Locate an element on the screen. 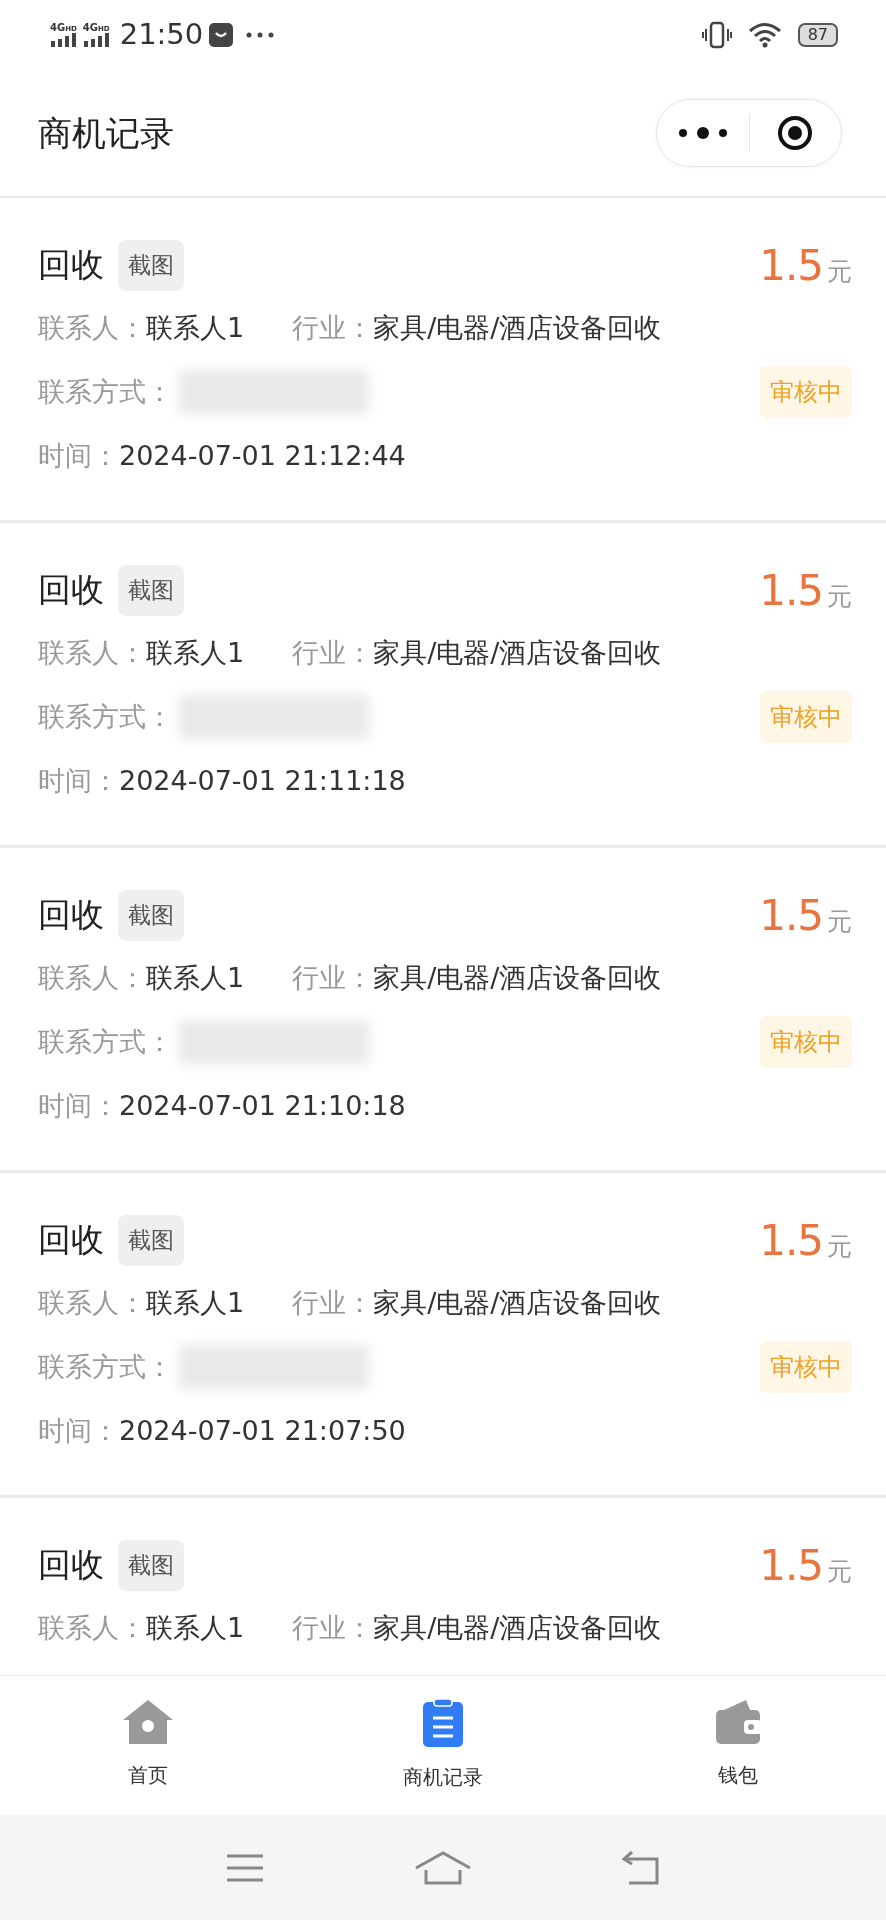  home-icon is located at coordinates (443, 1867).